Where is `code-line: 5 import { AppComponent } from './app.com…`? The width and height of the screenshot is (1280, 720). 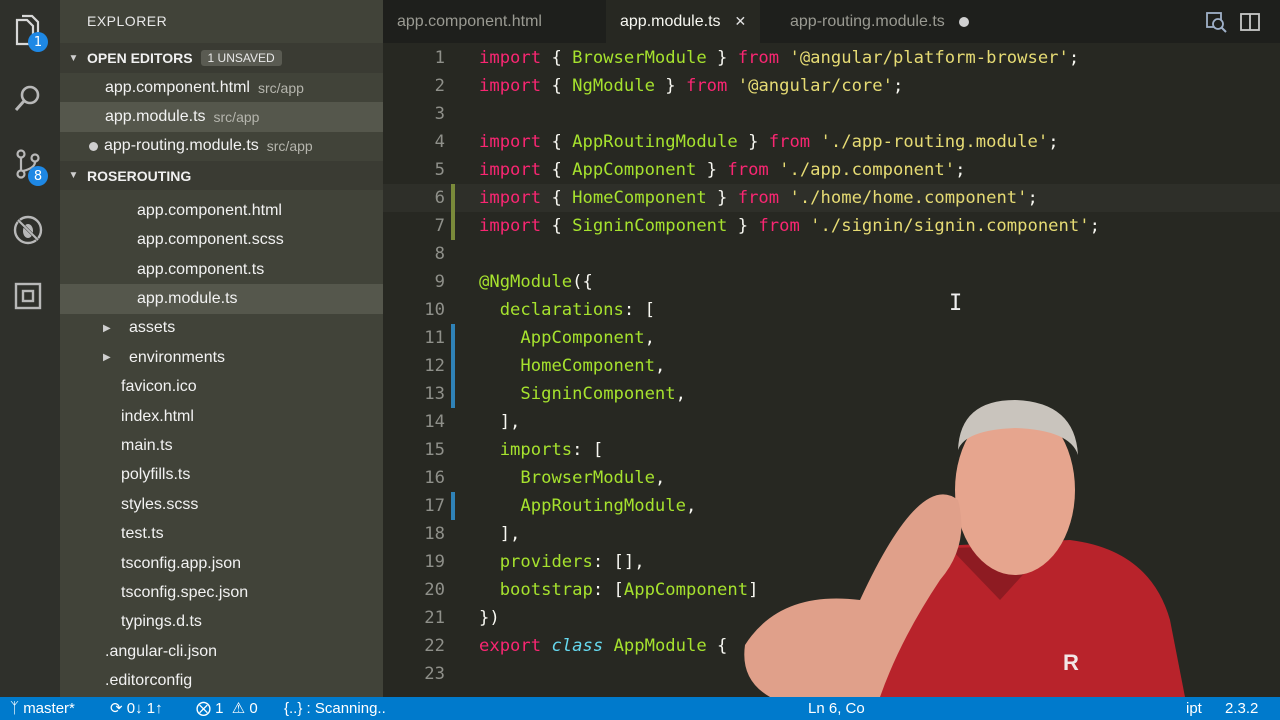
code-line: 5 import { AppComponent } from './app.com… is located at coordinates (831, 170).